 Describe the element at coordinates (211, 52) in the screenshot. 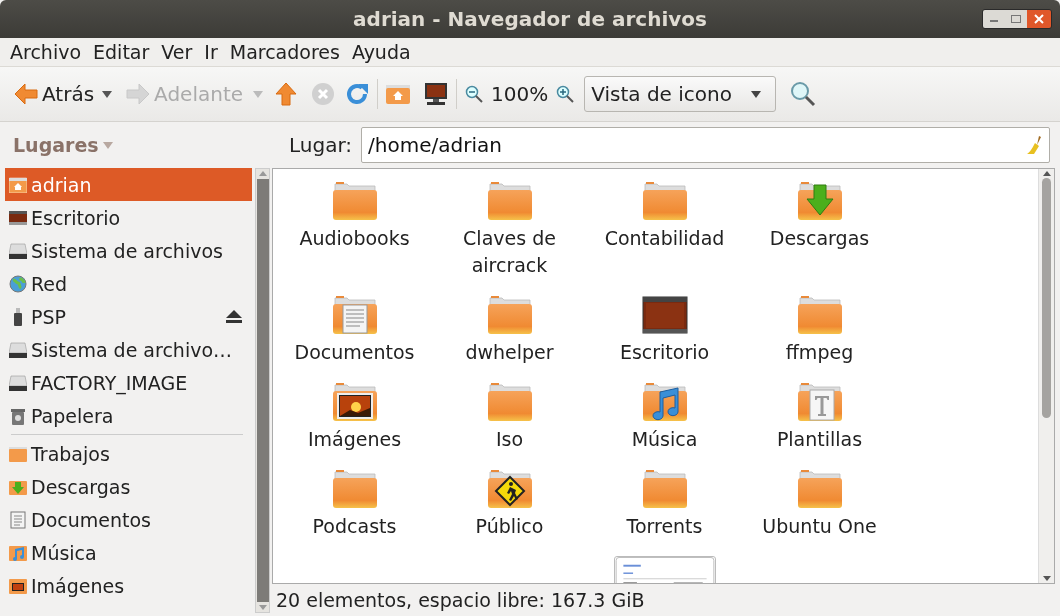

I see `menu-item: Ir` at that location.